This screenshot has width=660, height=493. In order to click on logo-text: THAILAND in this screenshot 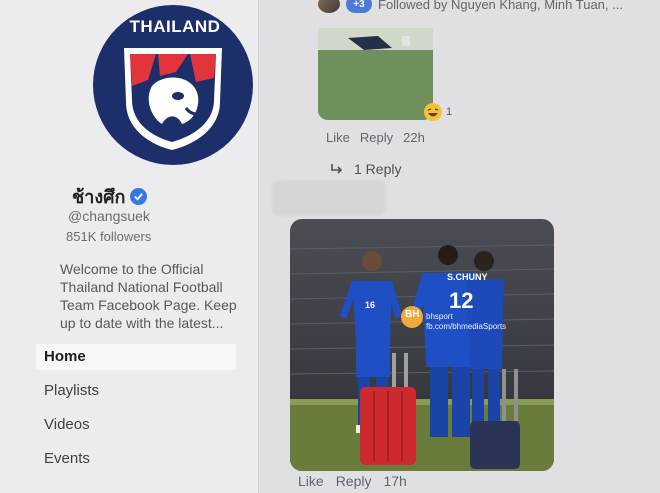, I will do `click(175, 26)`.